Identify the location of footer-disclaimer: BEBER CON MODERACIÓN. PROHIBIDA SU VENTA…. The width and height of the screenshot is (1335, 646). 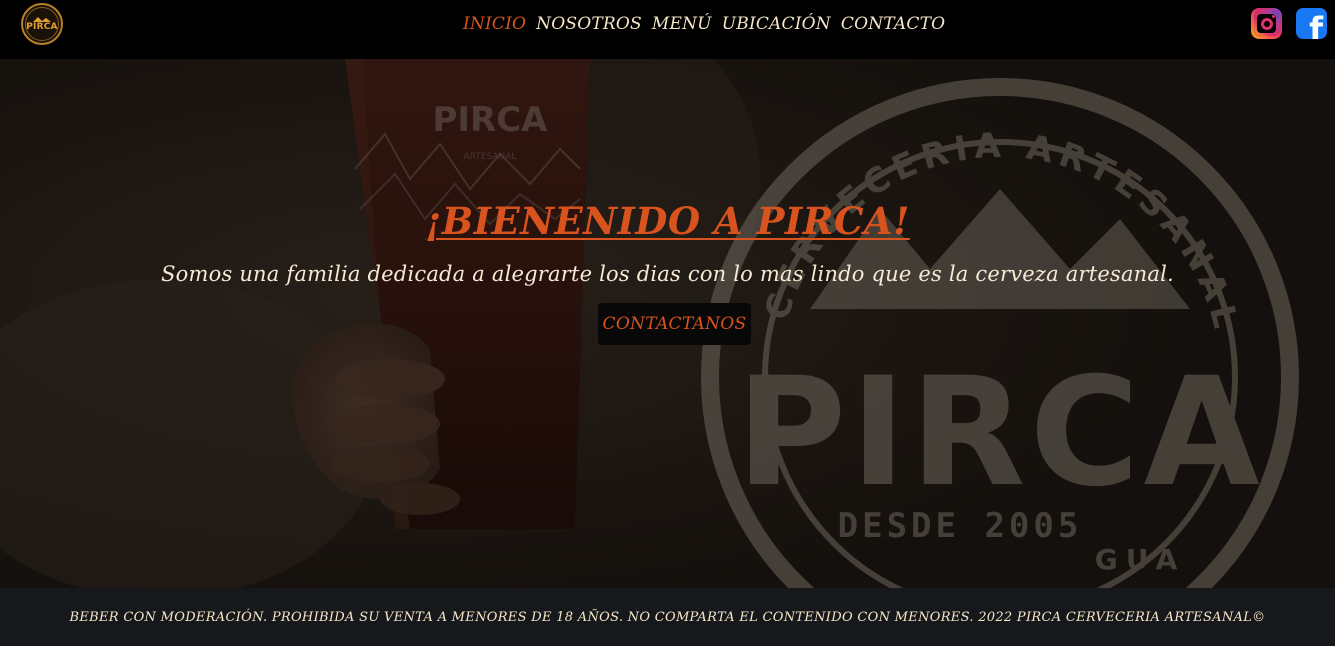
(667, 617).